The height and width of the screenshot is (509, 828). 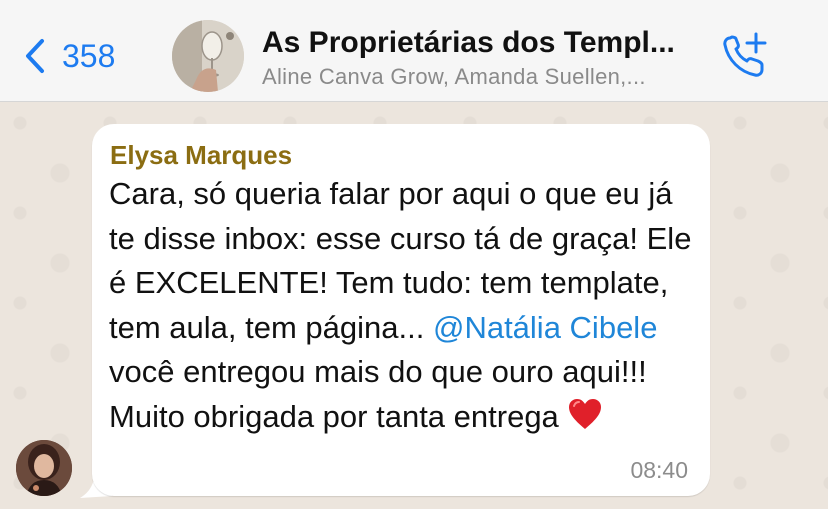 What do you see at coordinates (585, 413) in the screenshot?
I see `heart-emoji-icon` at bounding box center [585, 413].